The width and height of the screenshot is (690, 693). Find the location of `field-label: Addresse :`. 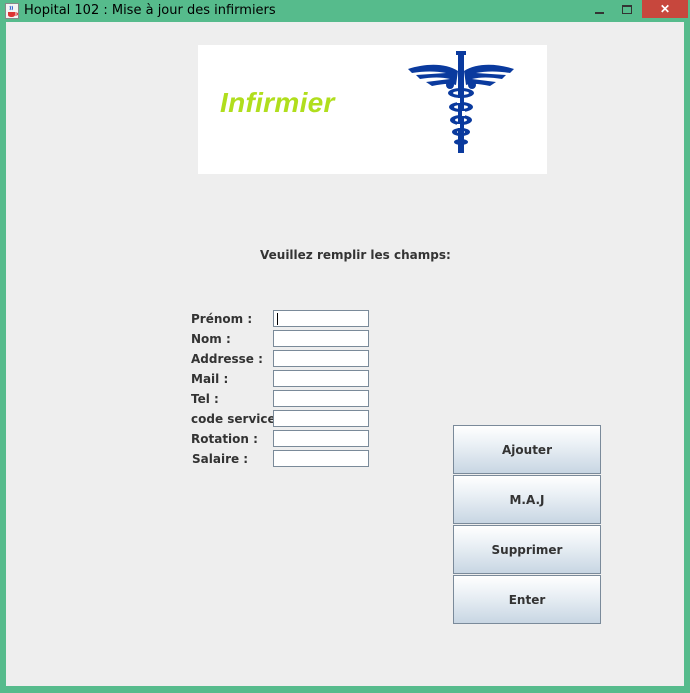

field-label: Addresse : is located at coordinates (227, 359).